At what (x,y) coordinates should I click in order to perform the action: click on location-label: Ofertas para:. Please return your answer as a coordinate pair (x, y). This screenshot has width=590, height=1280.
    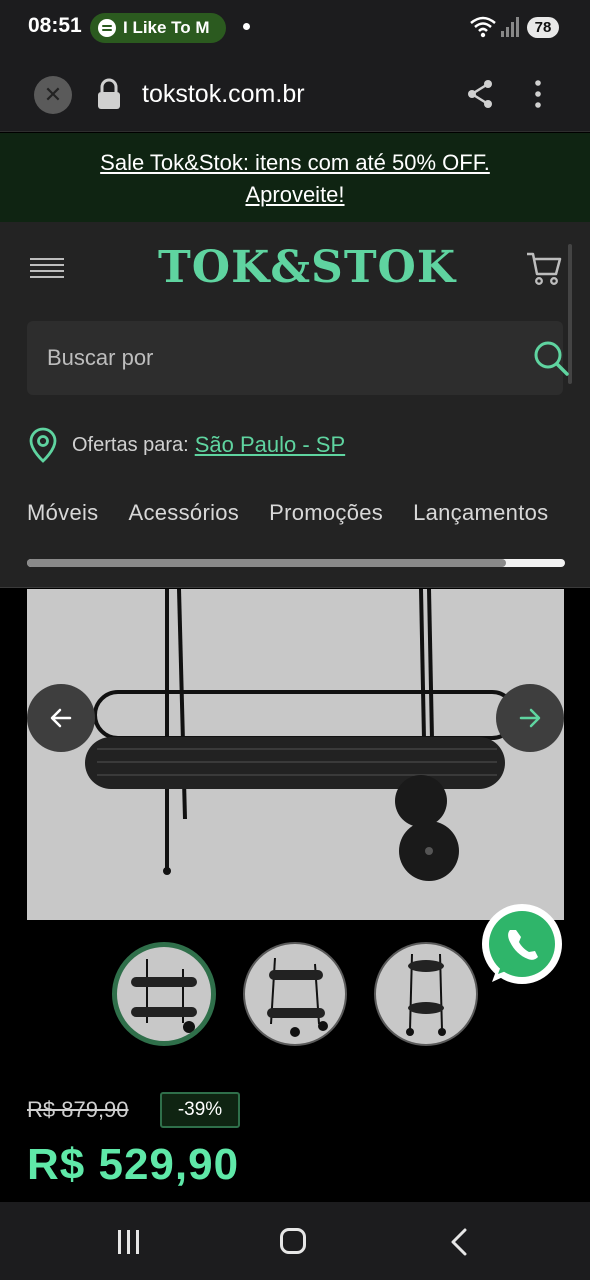
    Looking at the image, I should click on (130, 444).